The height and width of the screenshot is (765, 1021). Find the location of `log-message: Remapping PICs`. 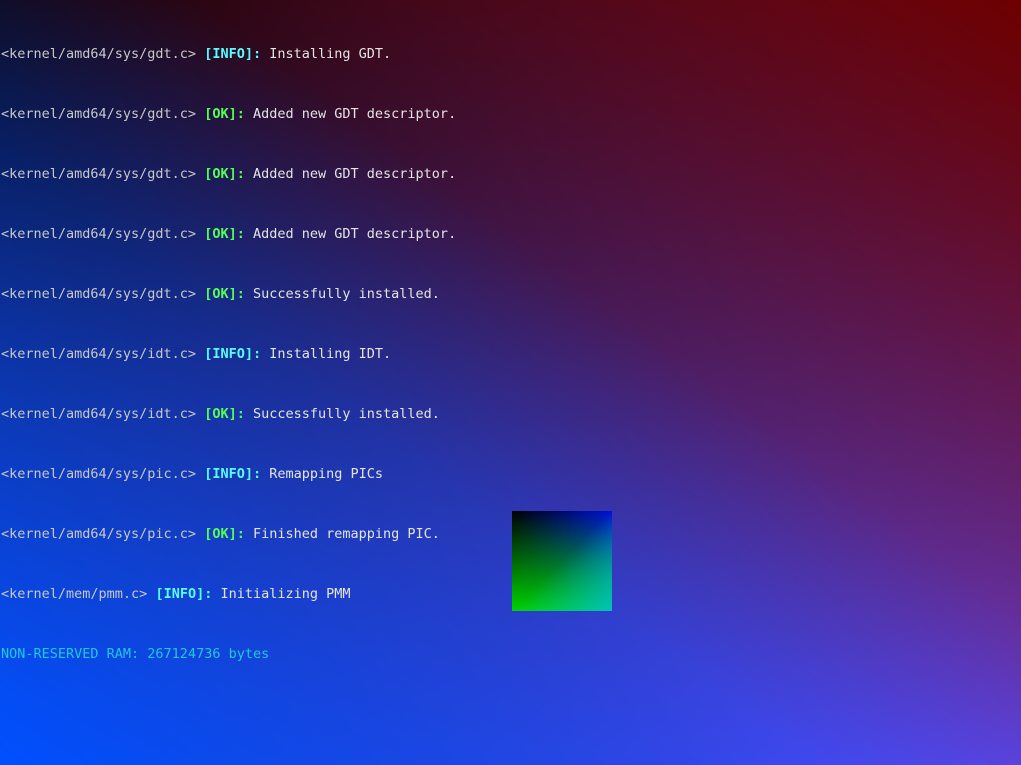

log-message: Remapping PICs is located at coordinates (326, 474).